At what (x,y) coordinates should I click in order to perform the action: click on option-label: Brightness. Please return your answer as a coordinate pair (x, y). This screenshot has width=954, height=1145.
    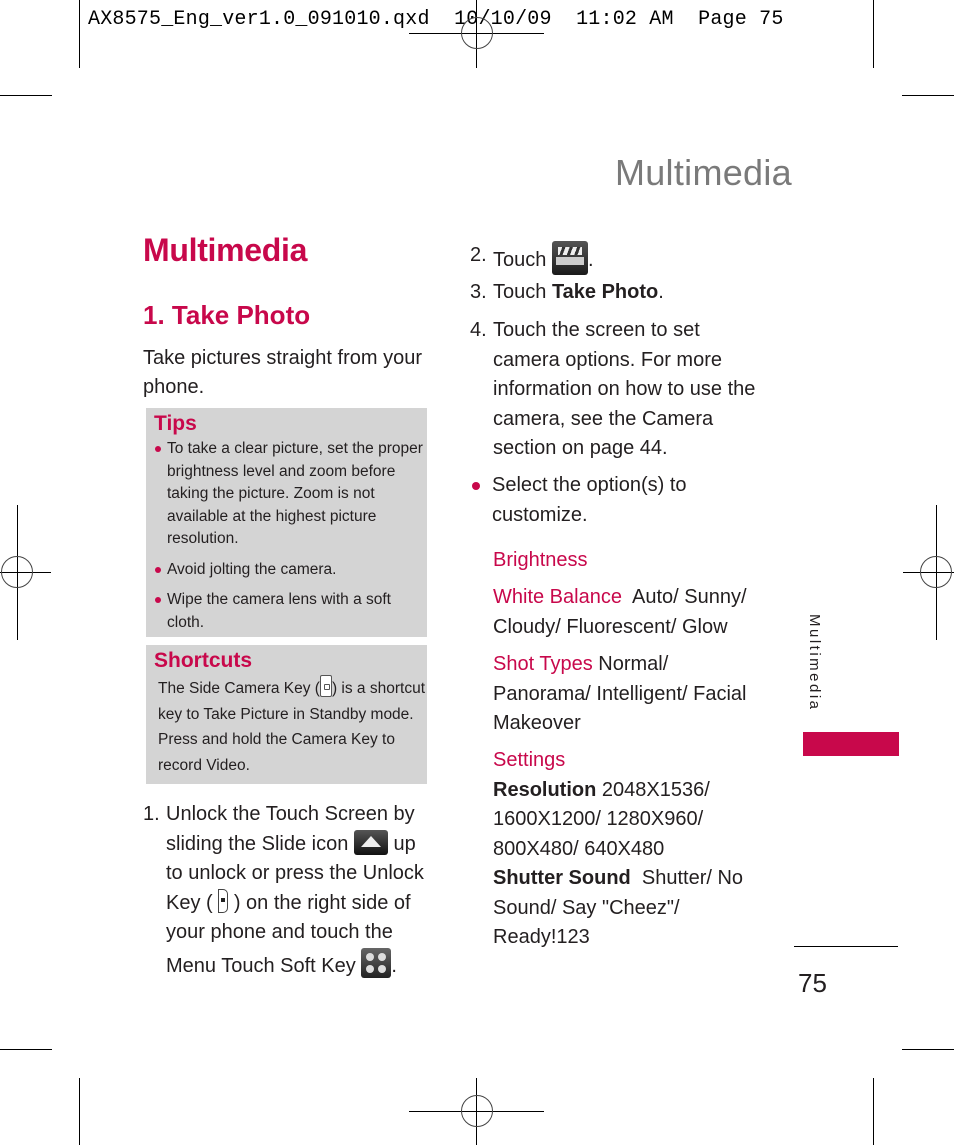
    Looking at the image, I should click on (540, 560).